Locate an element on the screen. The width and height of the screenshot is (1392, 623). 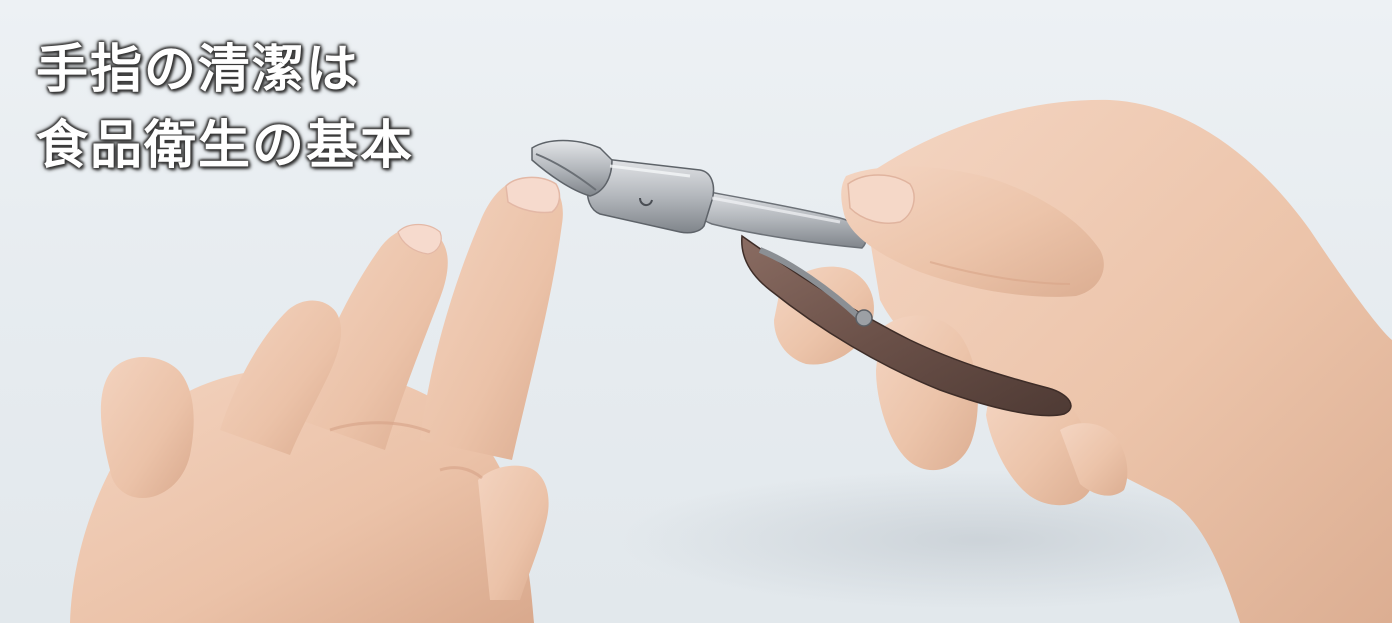
headline-line-1: 手指の清潔は is located at coordinates (198, 70).